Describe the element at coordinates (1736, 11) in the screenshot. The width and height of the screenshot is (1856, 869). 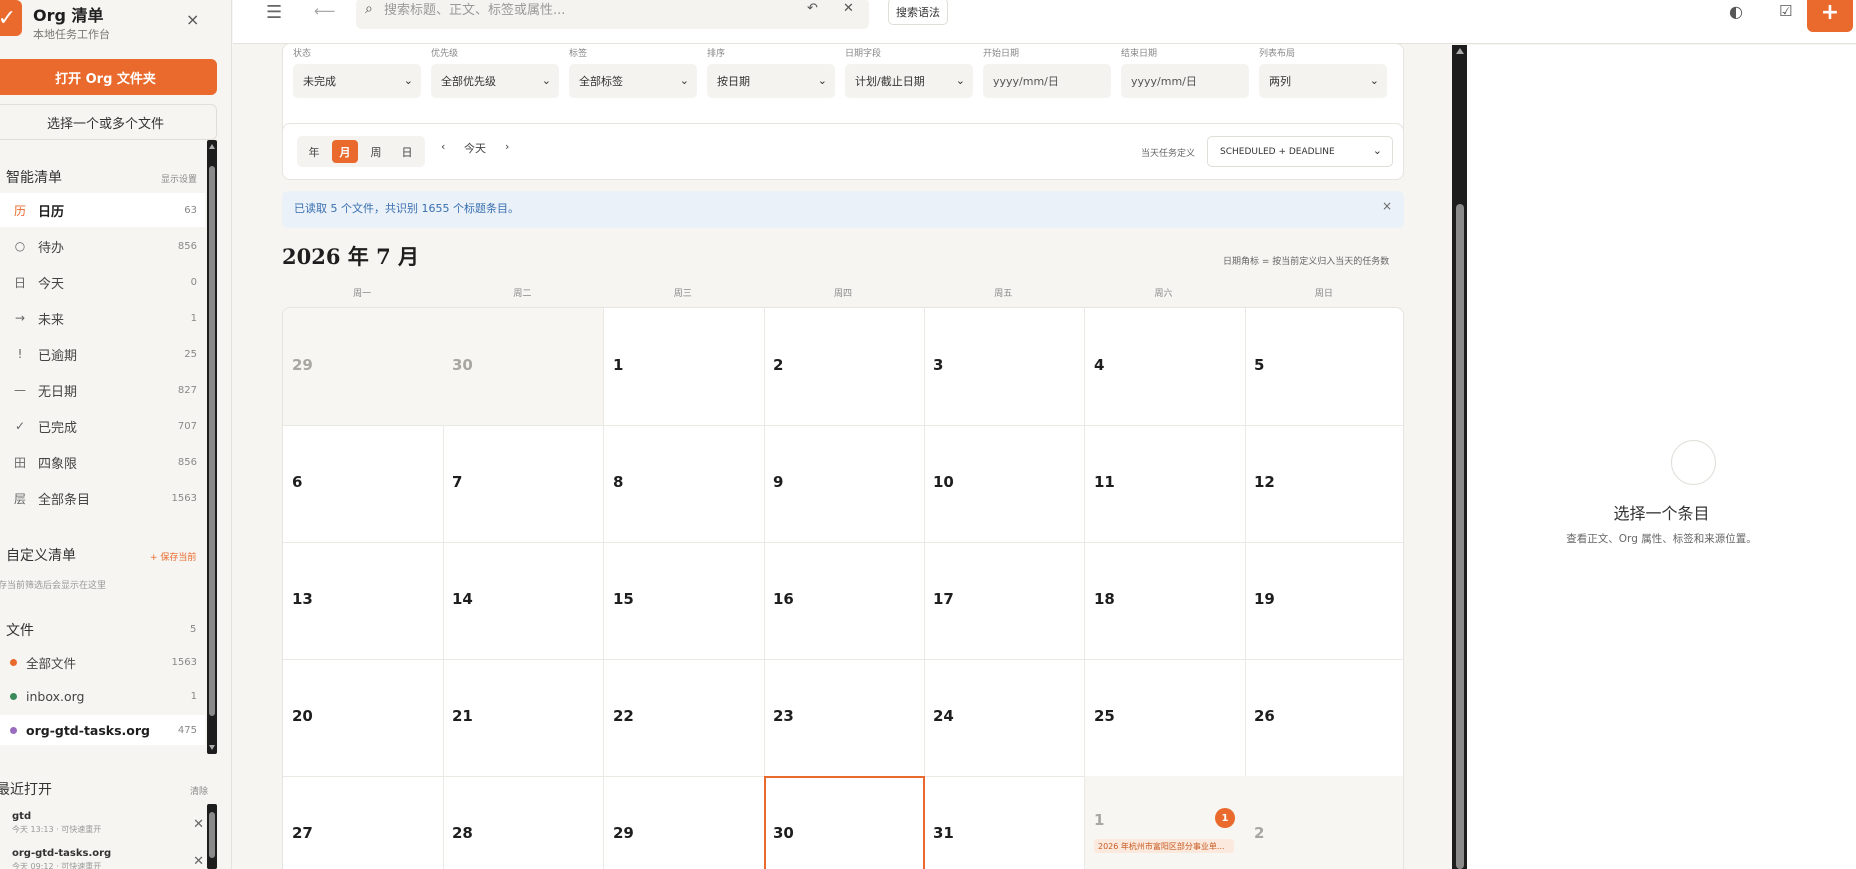
I see `theme-toggle-icon: ◐` at that location.